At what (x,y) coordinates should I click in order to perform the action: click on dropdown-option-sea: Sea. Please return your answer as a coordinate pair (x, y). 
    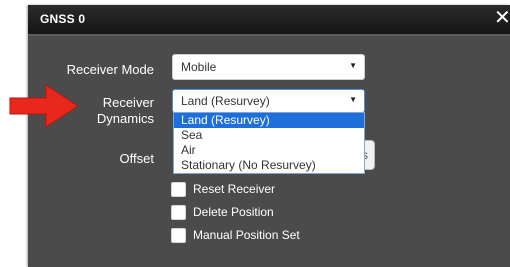
    Looking at the image, I should click on (269, 135).